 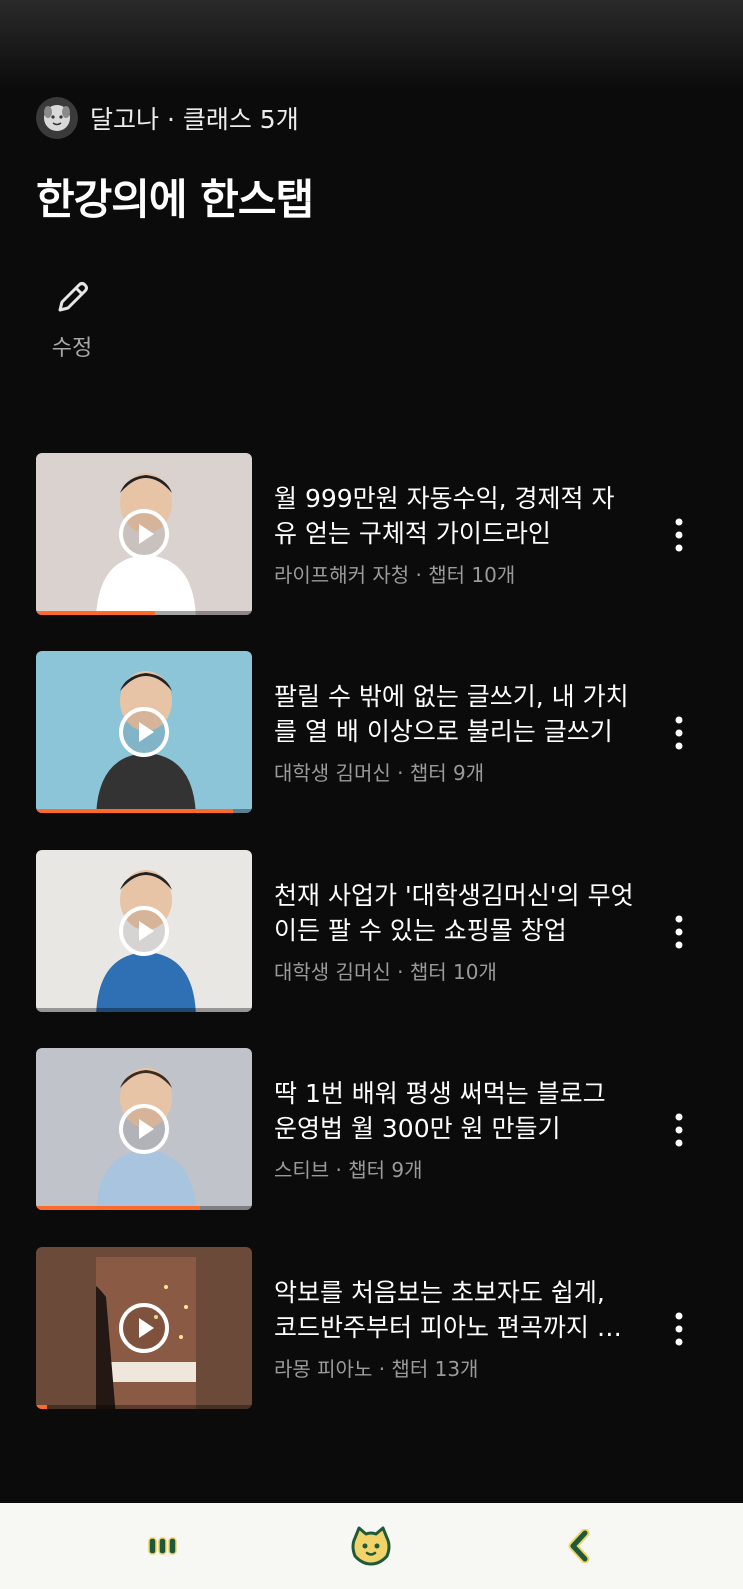 I want to click on nav-library, so click(x=163, y=1546).